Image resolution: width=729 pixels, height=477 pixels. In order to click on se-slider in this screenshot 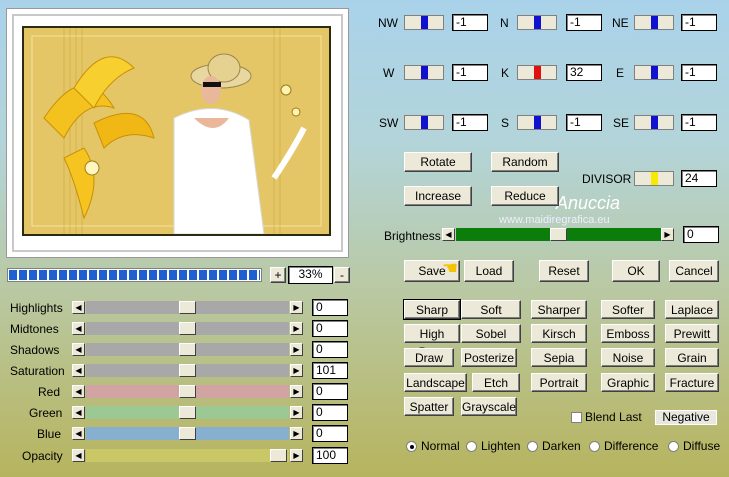, I will do `click(654, 122)`.